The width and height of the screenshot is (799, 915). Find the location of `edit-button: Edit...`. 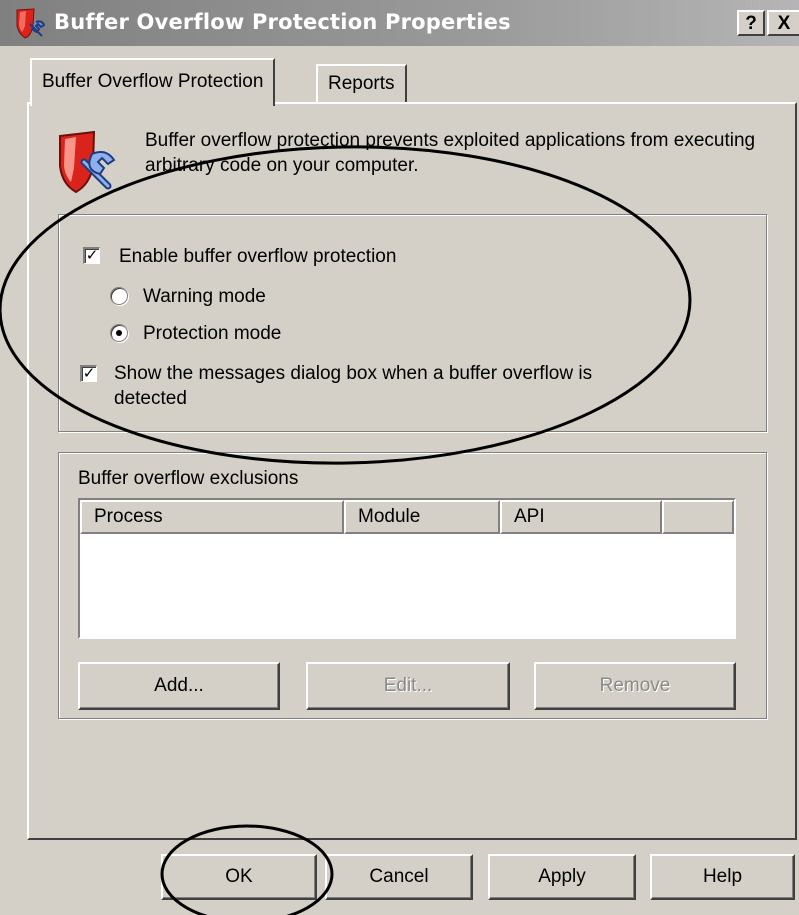

edit-button: Edit... is located at coordinates (408, 686).